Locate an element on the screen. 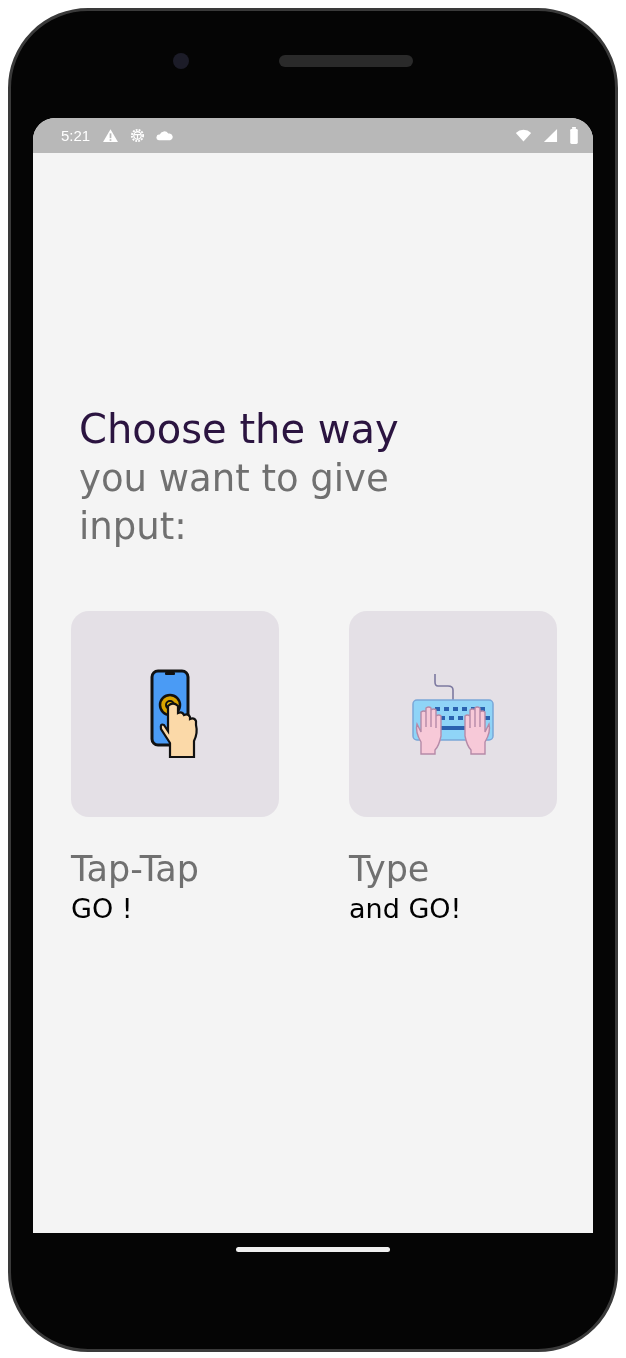 This screenshot has height=1358, width=626. heading-subtitle: you want to give input: is located at coordinates (234, 503).